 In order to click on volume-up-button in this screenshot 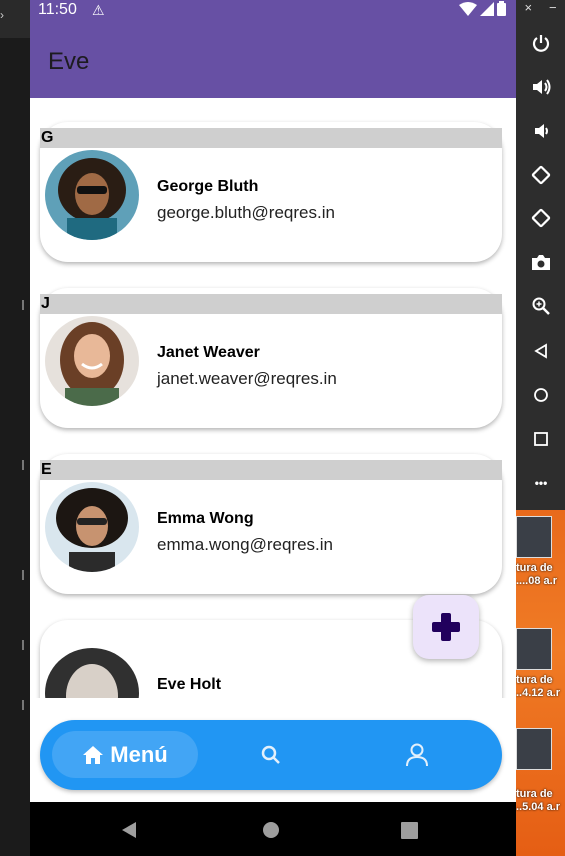, I will do `click(541, 87)`.